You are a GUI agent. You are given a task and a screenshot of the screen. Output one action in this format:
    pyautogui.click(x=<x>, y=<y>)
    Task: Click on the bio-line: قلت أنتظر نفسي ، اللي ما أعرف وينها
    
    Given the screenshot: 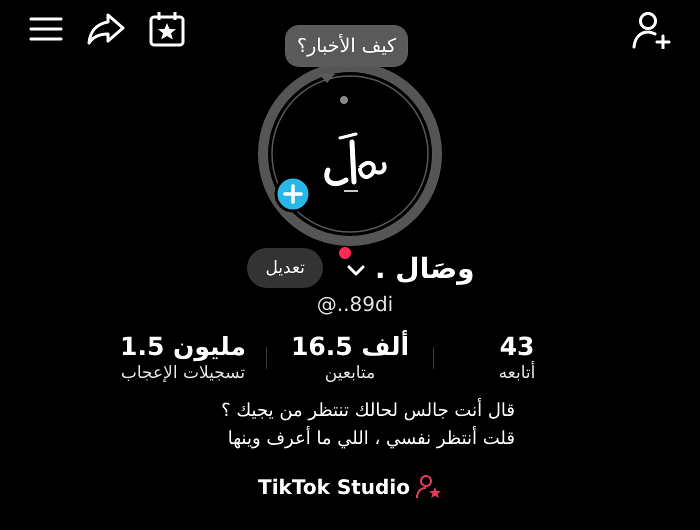 What is the action you would take?
    pyautogui.click(x=370, y=438)
    